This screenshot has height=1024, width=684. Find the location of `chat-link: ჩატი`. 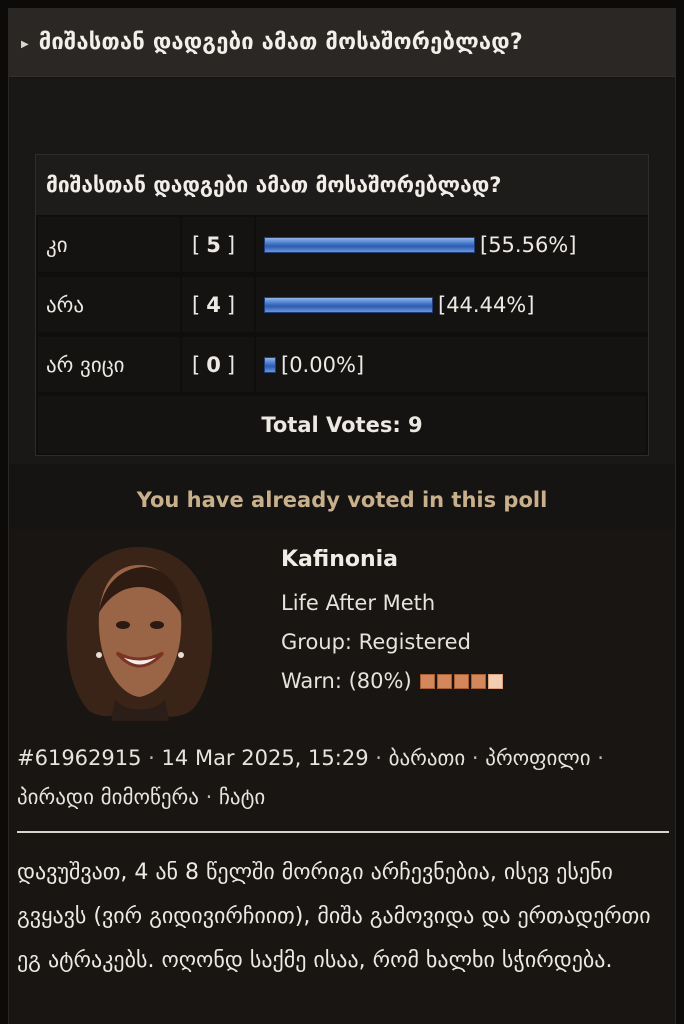

chat-link: ჩატი is located at coordinates (242, 797).